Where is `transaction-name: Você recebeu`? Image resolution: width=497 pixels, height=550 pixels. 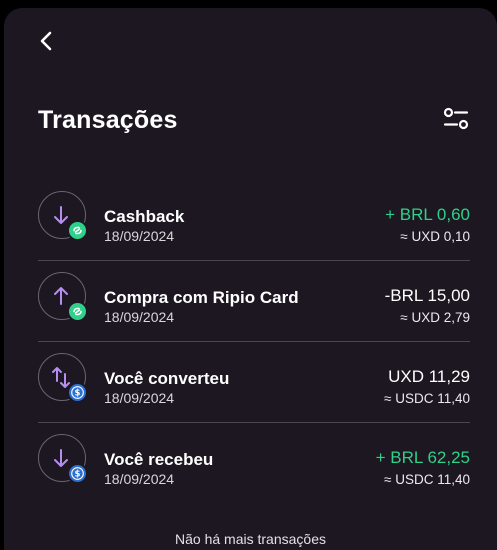
transaction-name: Você recebeu is located at coordinates (159, 459).